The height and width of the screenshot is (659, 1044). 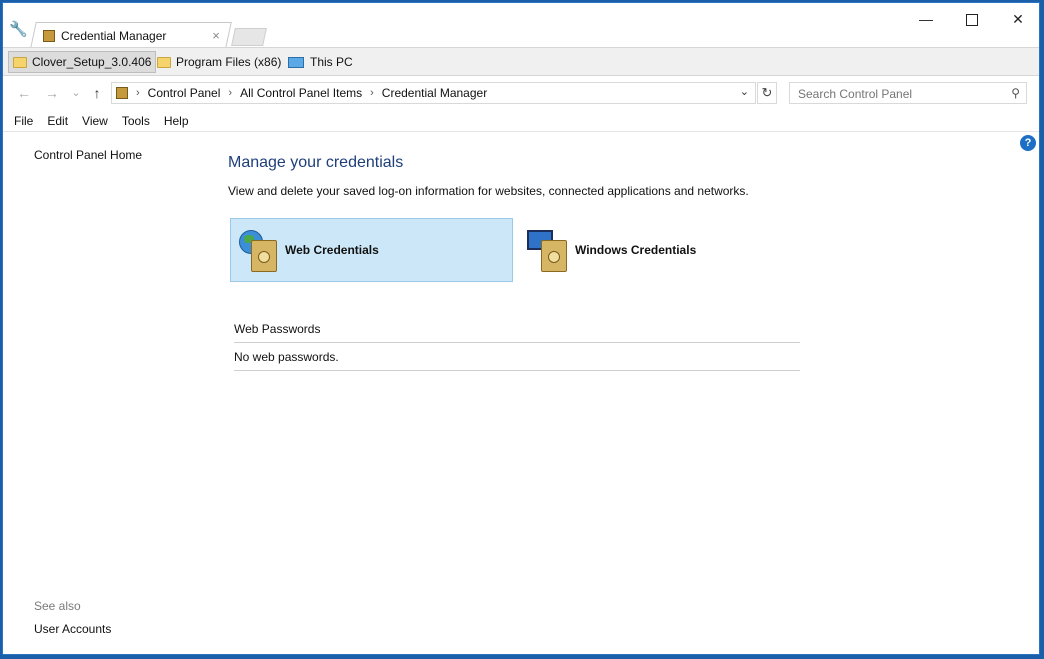 What do you see at coordinates (95, 121) in the screenshot?
I see `menu-view: View` at bounding box center [95, 121].